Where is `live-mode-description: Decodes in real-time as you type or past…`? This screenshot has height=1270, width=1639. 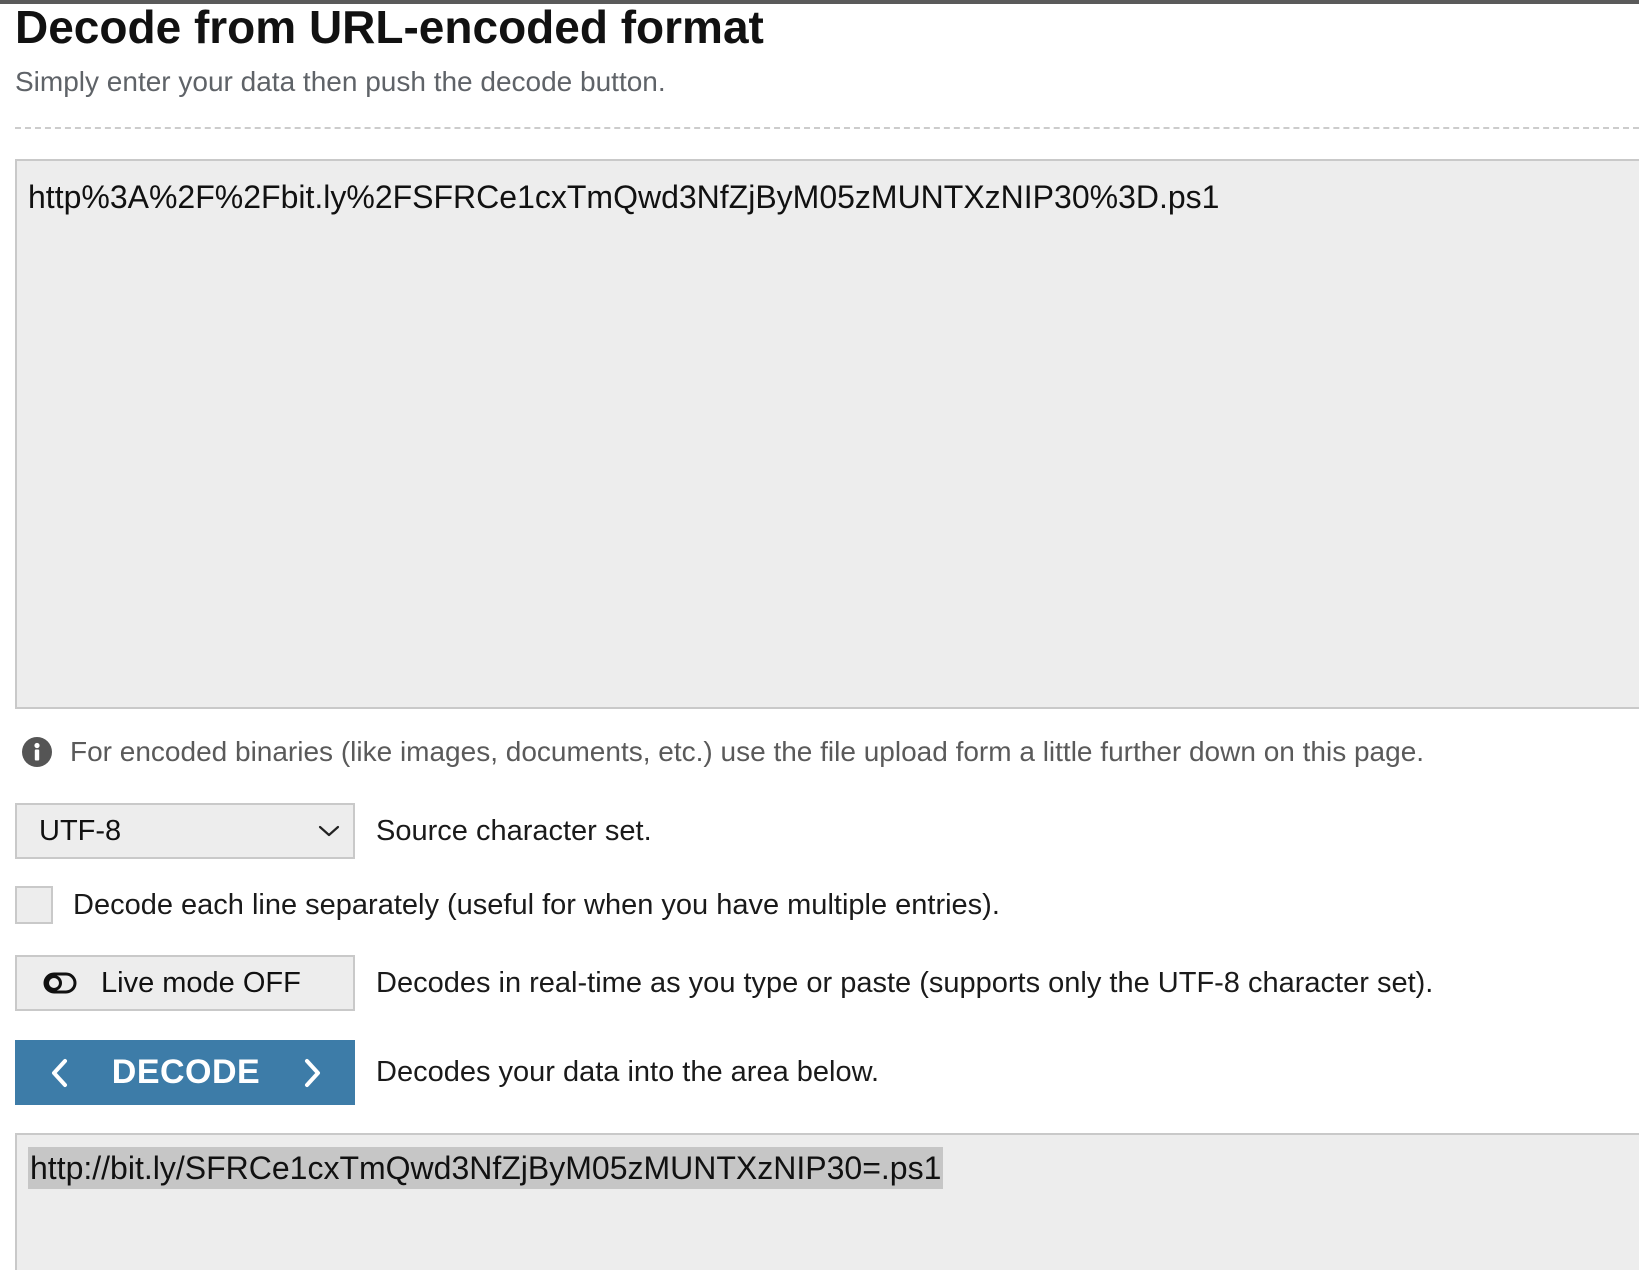 live-mode-description: Decodes in real-time as you type or past… is located at coordinates (905, 982).